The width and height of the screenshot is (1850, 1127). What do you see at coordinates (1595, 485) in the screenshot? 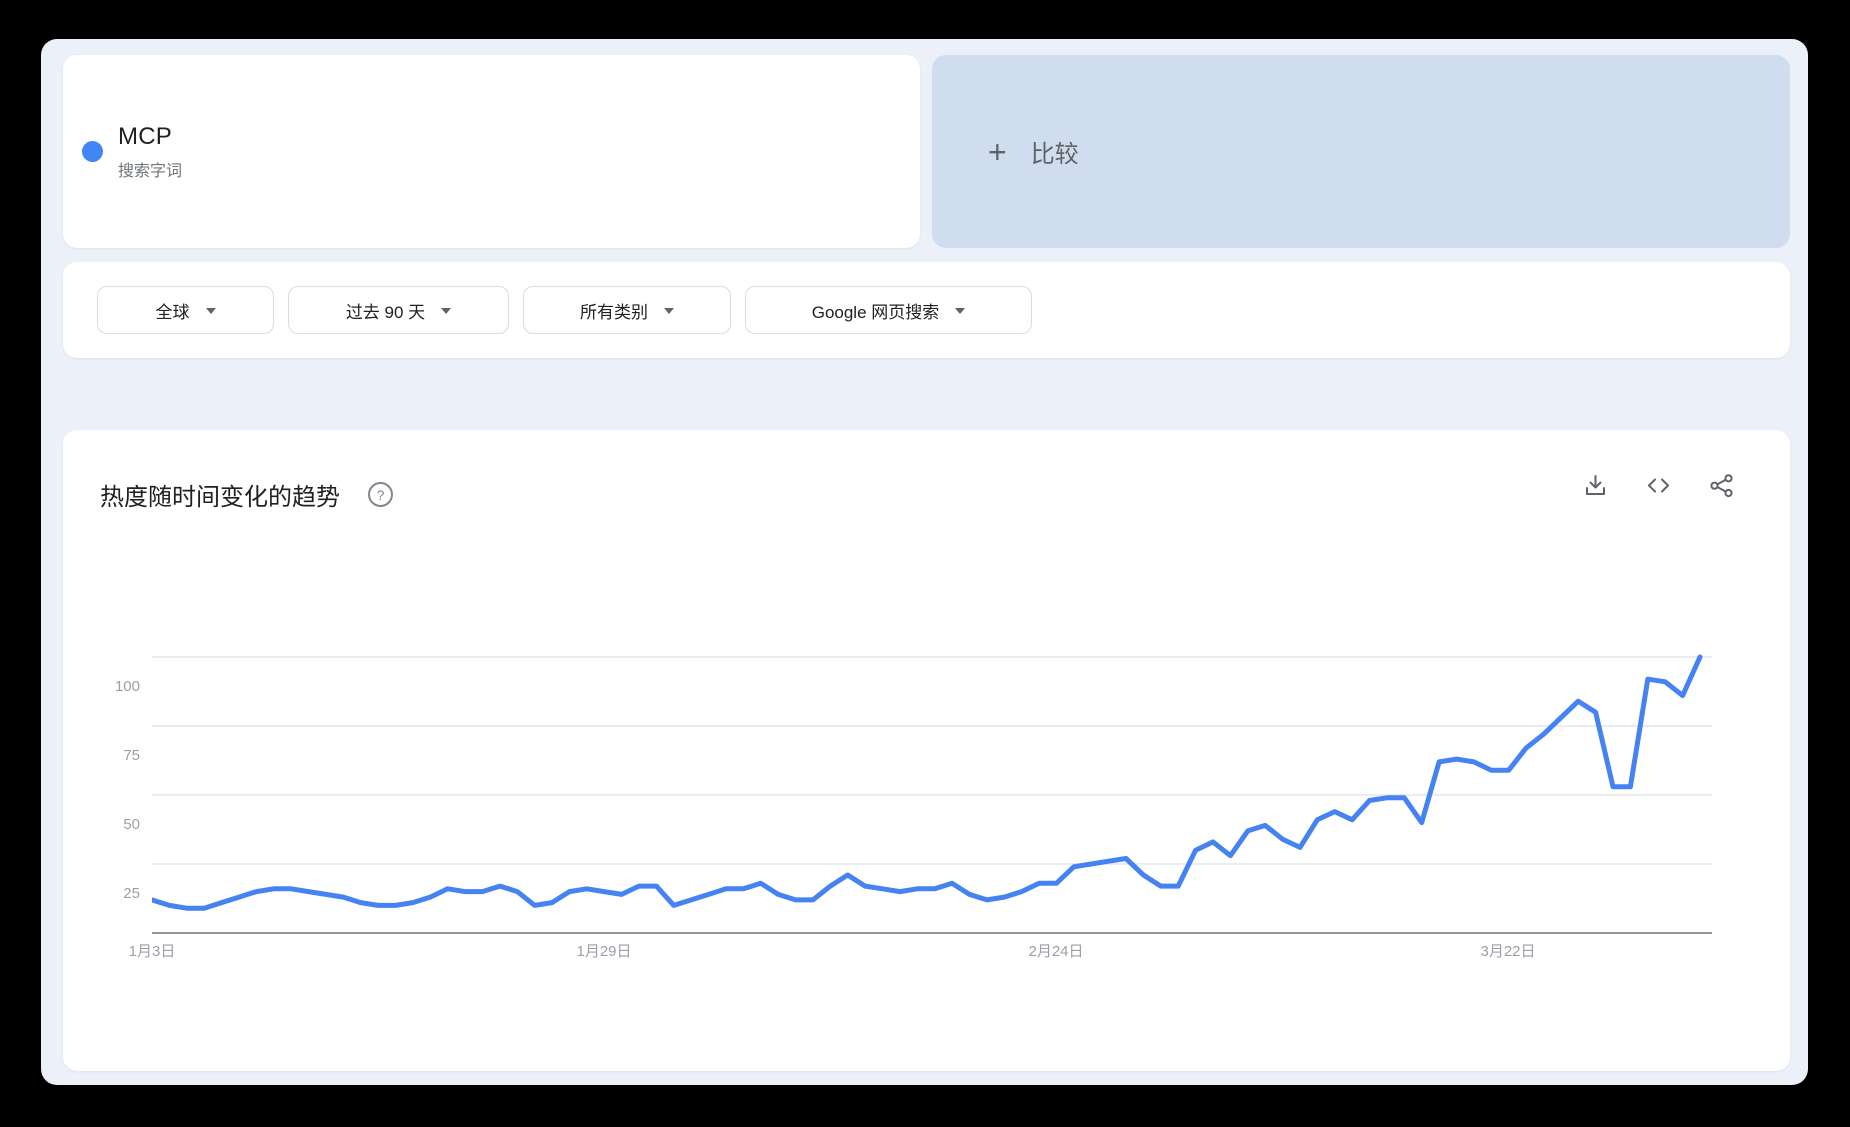
I see `download-icon` at bounding box center [1595, 485].